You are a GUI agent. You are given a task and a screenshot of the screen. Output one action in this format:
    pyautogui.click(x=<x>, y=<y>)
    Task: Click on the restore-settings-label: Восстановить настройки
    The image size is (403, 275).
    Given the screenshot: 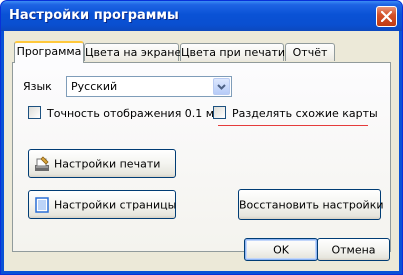 What is the action you would take?
    pyautogui.click(x=311, y=204)
    